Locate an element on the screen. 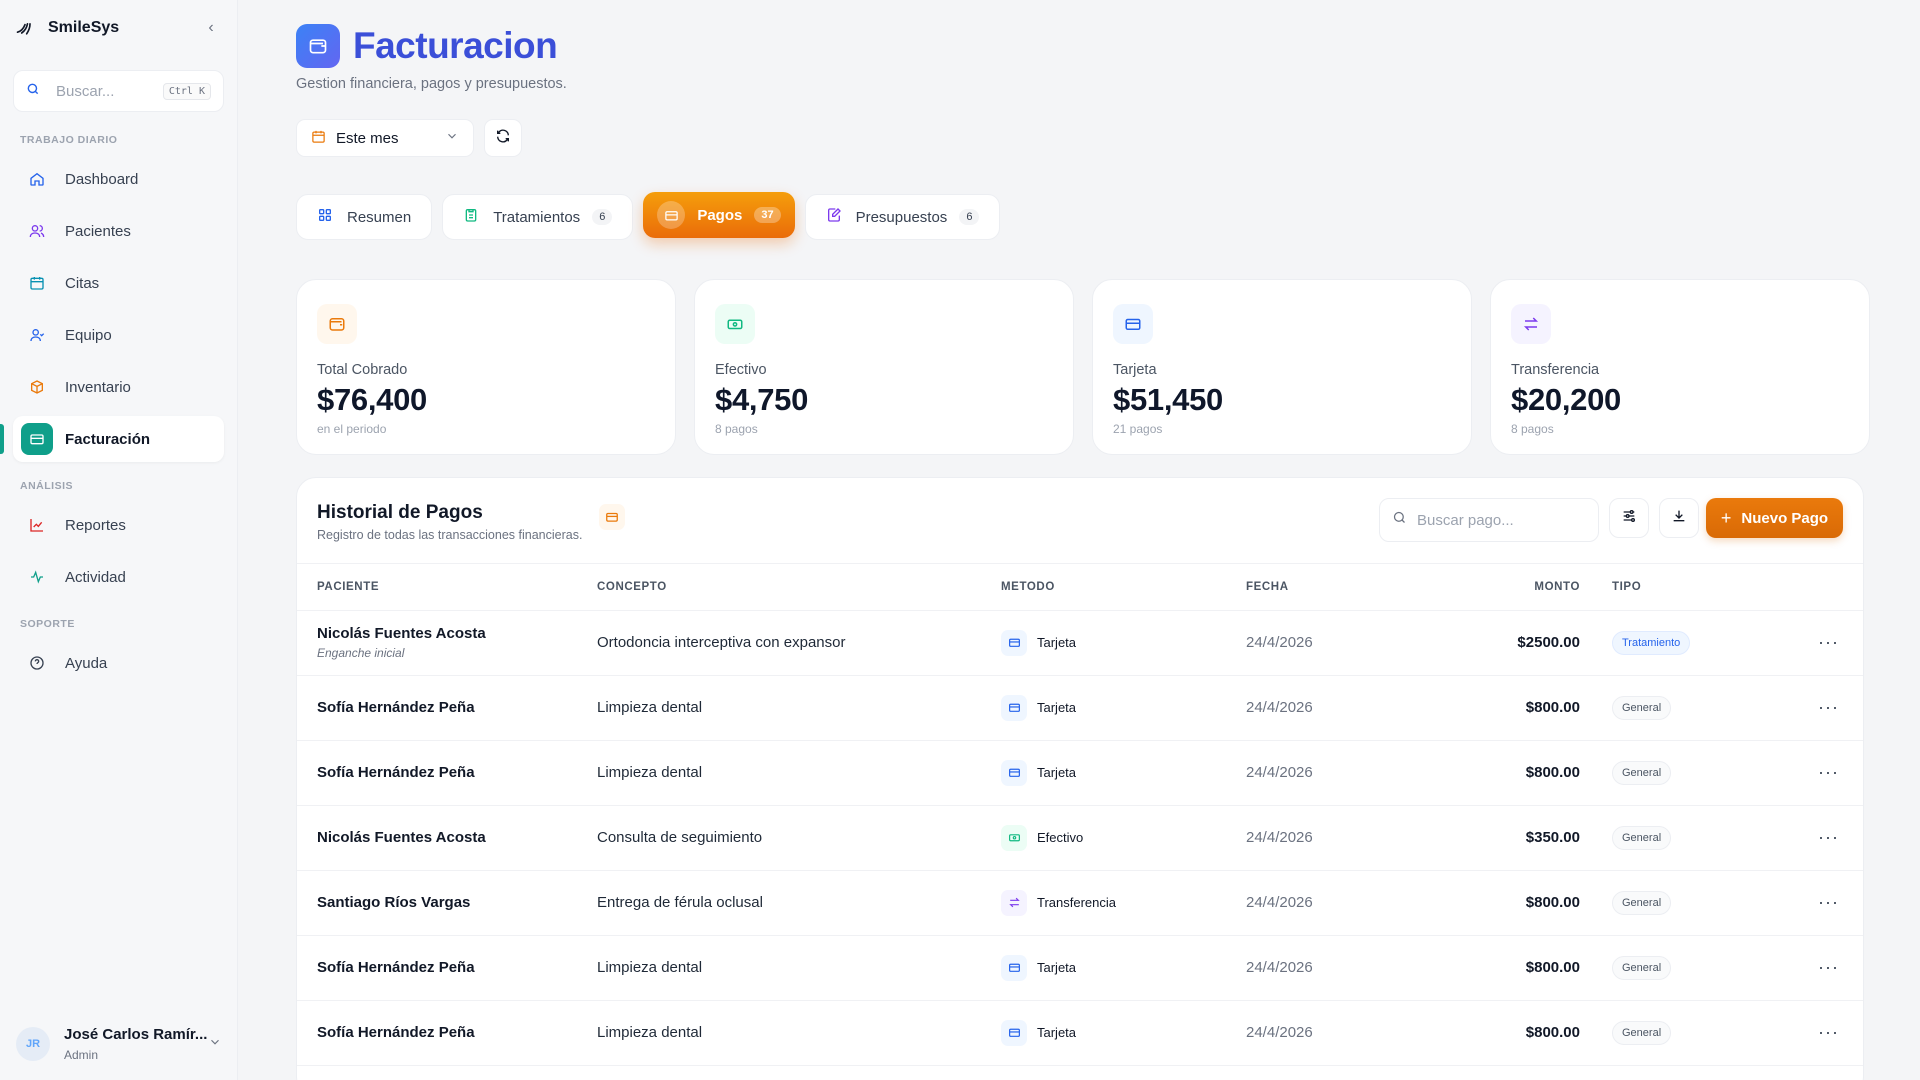  tab-pagos: Pagos 37 is located at coordinates (719, 215).